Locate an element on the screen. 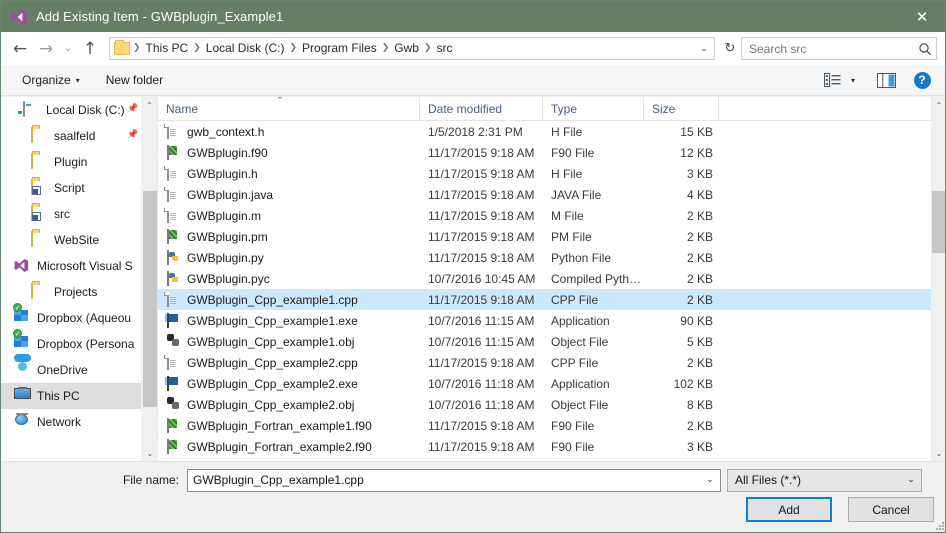 The width and height of the screenshot is (946, 533). sidebar-item-local-disk-c: Local Disk (C:) 📌 is located at coordinates (71, 110).